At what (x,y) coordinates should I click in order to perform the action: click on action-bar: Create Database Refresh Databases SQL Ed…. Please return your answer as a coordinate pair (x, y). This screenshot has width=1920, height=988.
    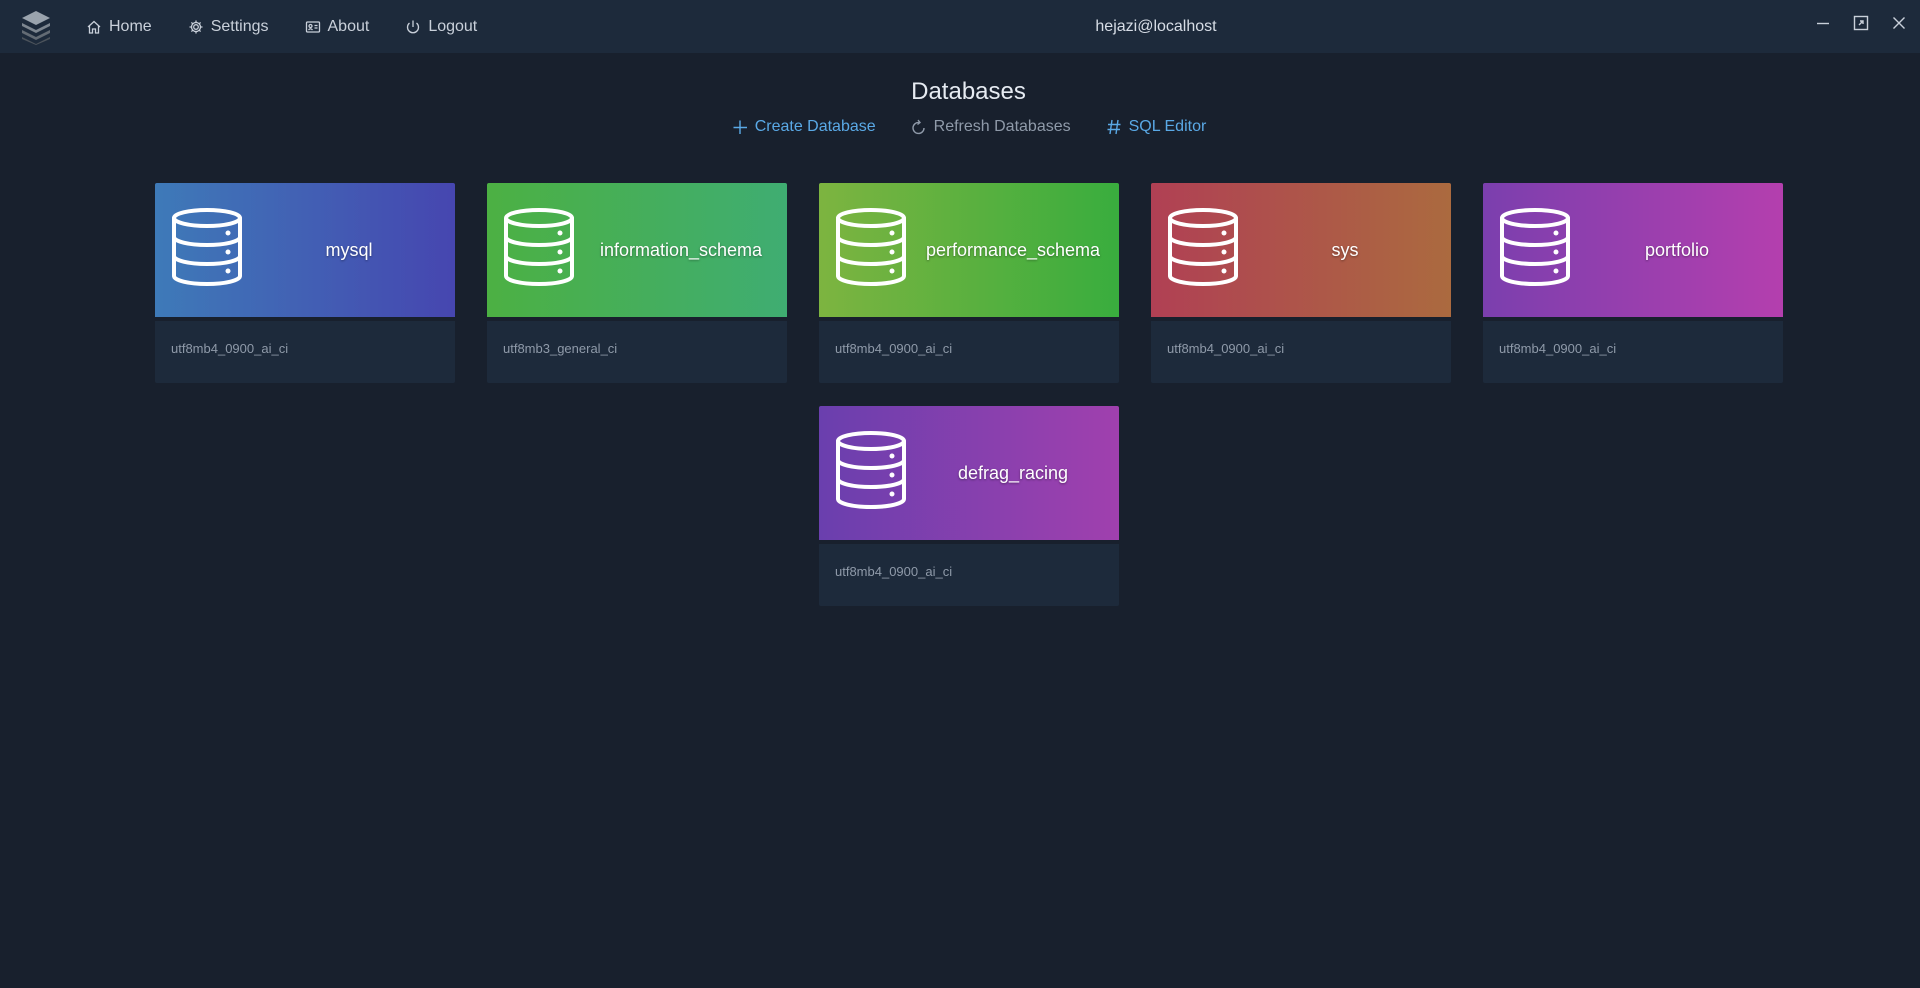
    Looking at the image, I should click on (960, 127).